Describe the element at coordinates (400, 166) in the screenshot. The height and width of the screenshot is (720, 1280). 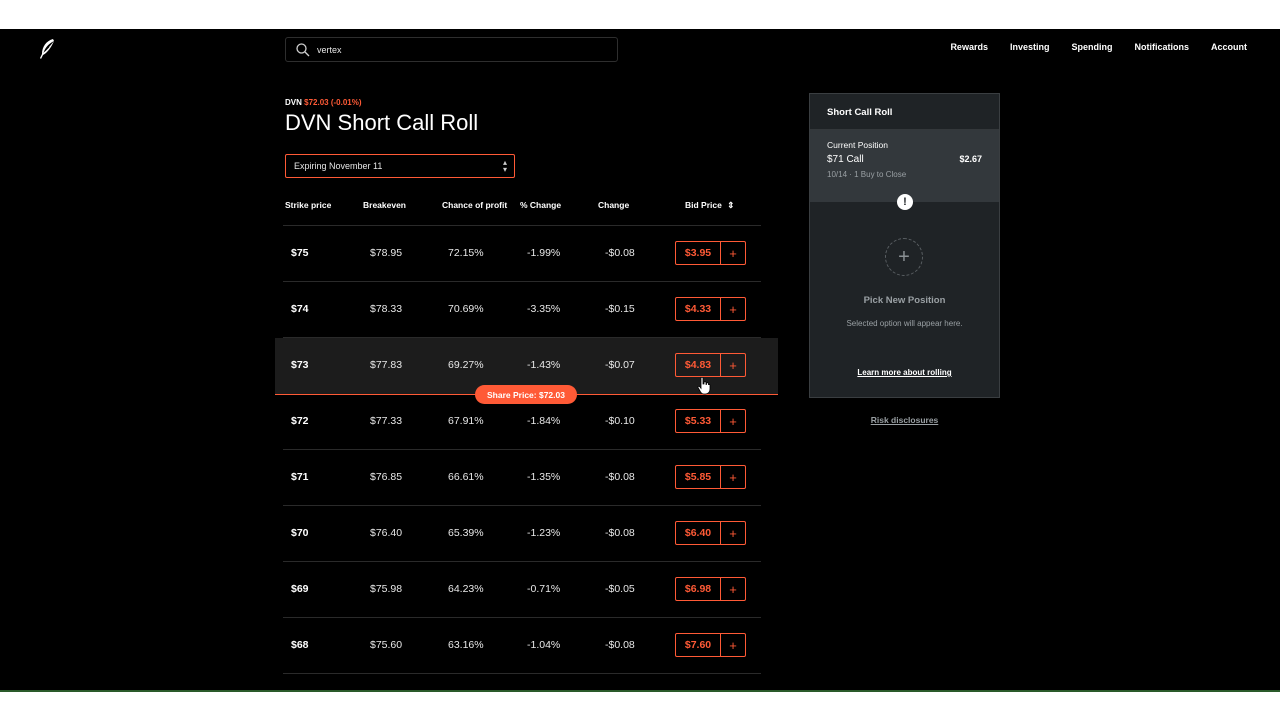
I see `expiration-select: Expiring November 11 ▴ ▾` at that location.